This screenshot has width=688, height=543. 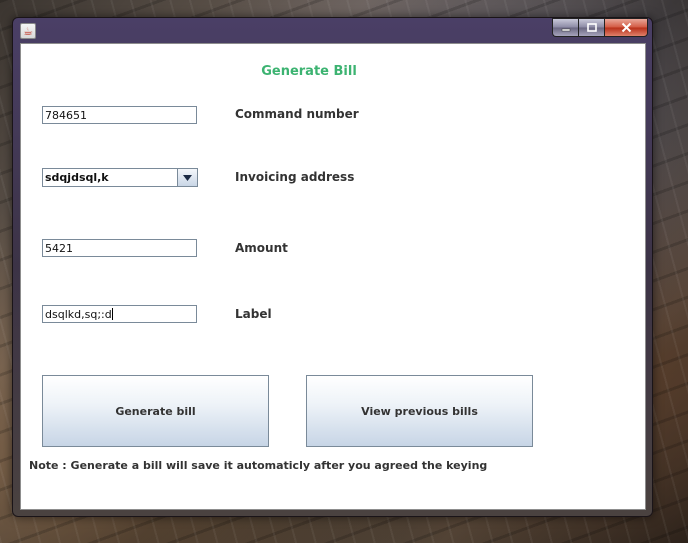 What do you see at coordinates (155, 411) in the screenshot?
I see `generate-bill-button: Generate bill` at bounding box center [155, 411].